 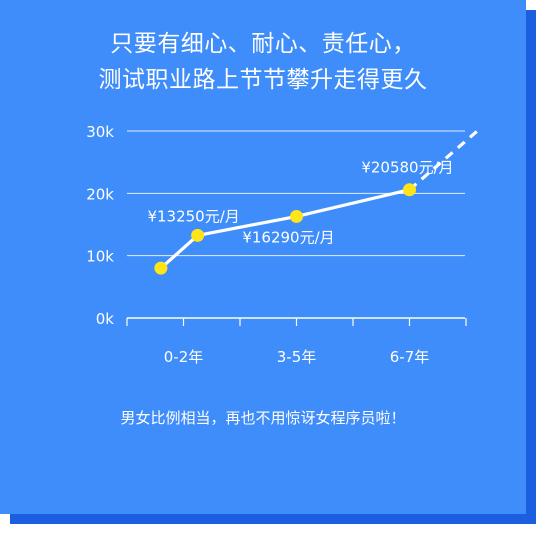 I want to click on y-tick-label: 20k, so click(x=100, y=194).